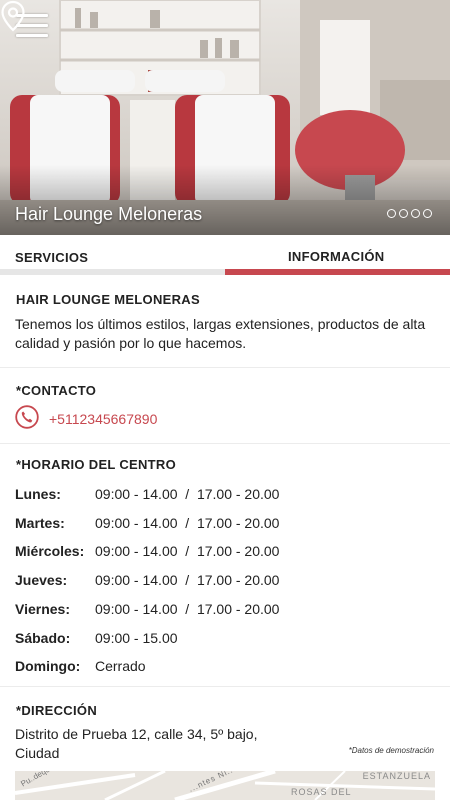 This screenshot has height=800, width=450. What do you see at coordinates (391, 750) in the screenshot?
I see `demo-data-note: *Datos de demostración` at bounding box center [391, 750].